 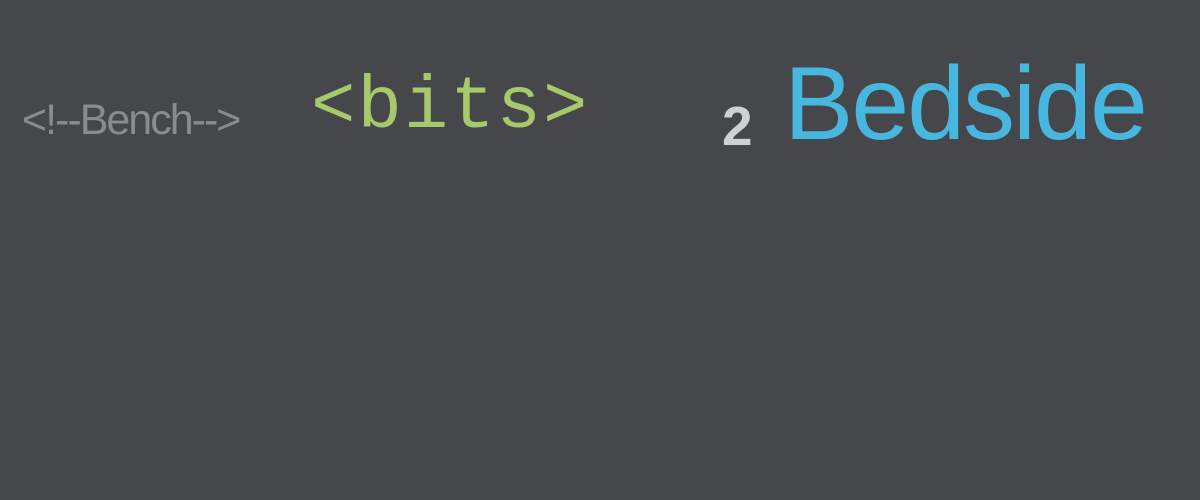 I want to click on logo-bedside-text: Bedside, so click(x=966, y=104).